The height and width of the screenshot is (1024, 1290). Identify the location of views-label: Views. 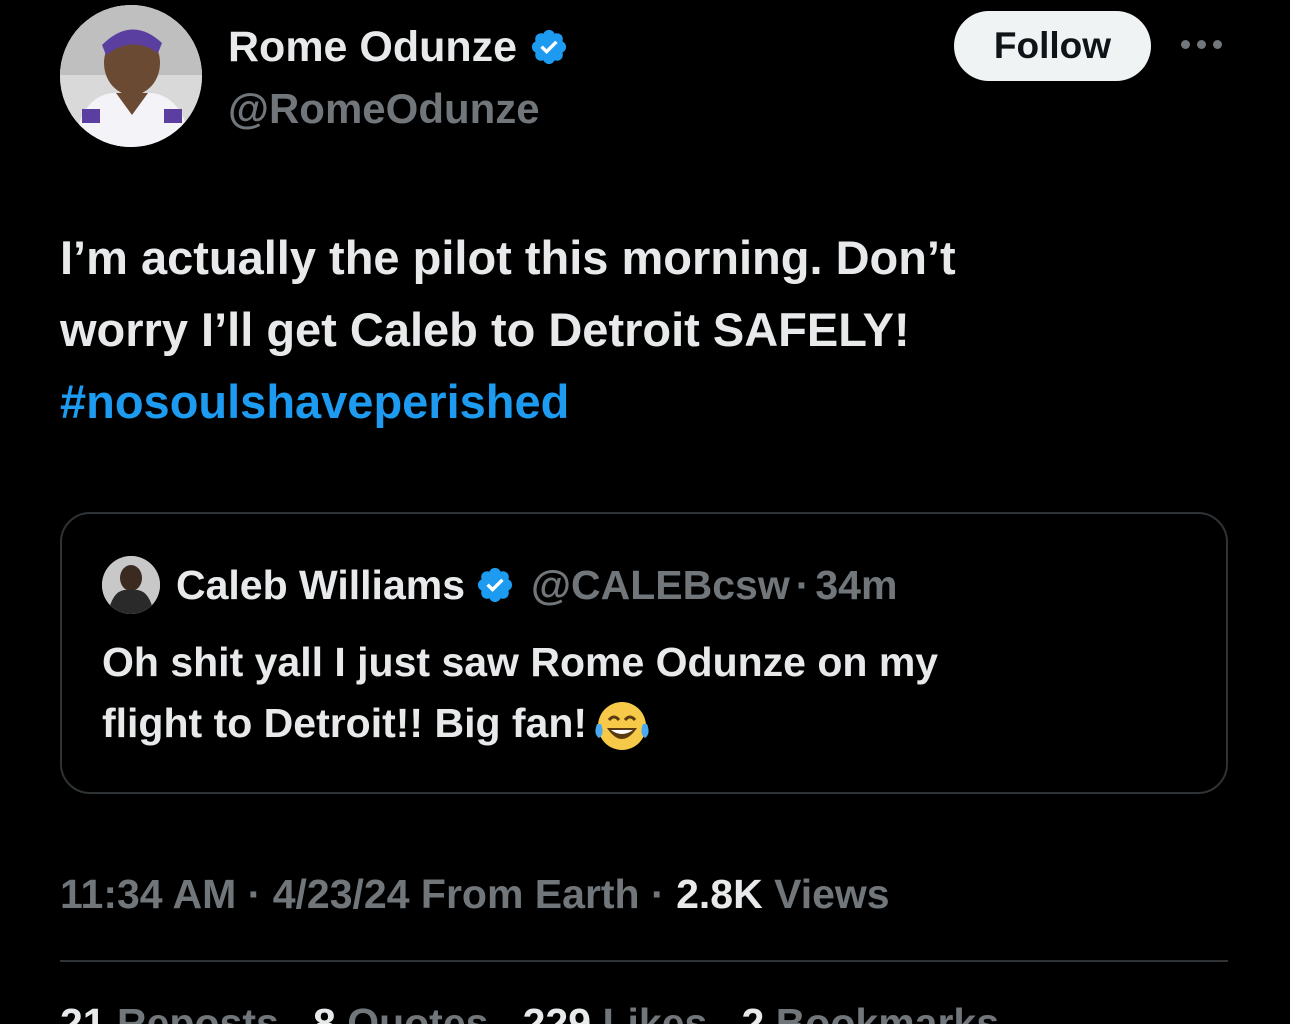
(832, 894).